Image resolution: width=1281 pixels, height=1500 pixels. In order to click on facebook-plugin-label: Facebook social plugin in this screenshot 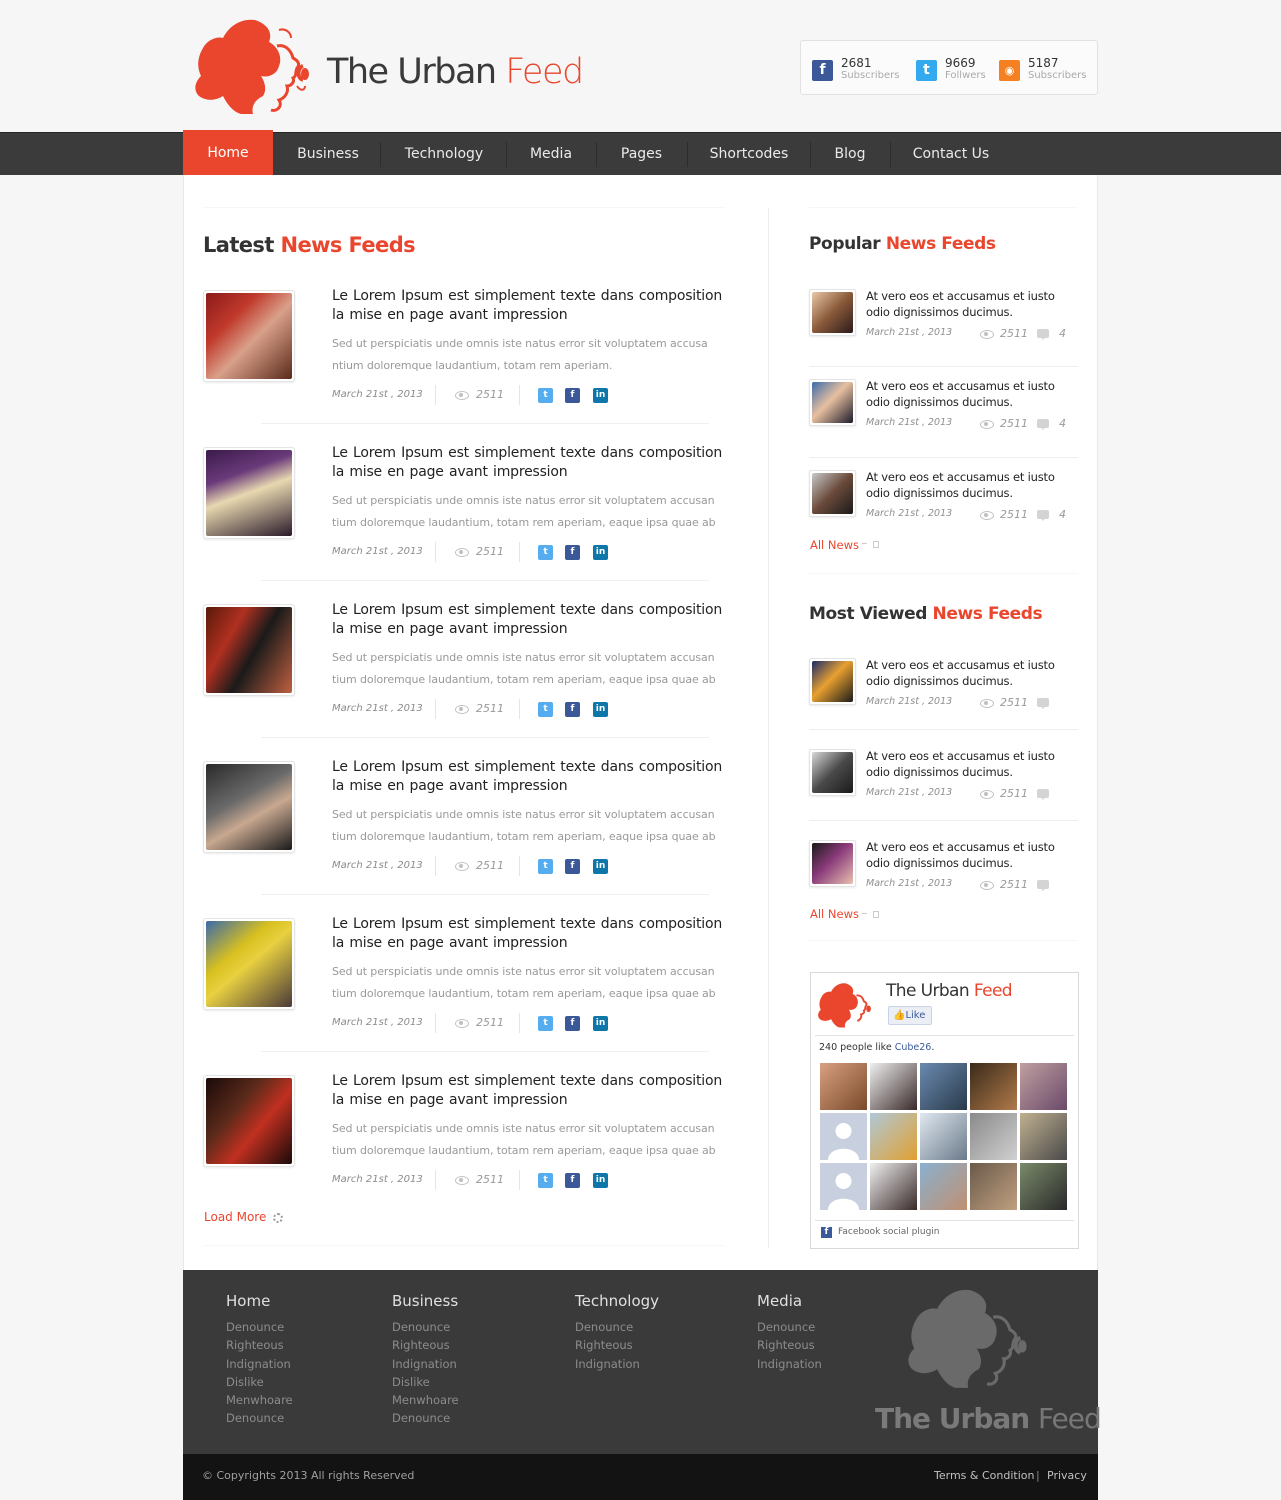, I will do `click(889, 1232)`.